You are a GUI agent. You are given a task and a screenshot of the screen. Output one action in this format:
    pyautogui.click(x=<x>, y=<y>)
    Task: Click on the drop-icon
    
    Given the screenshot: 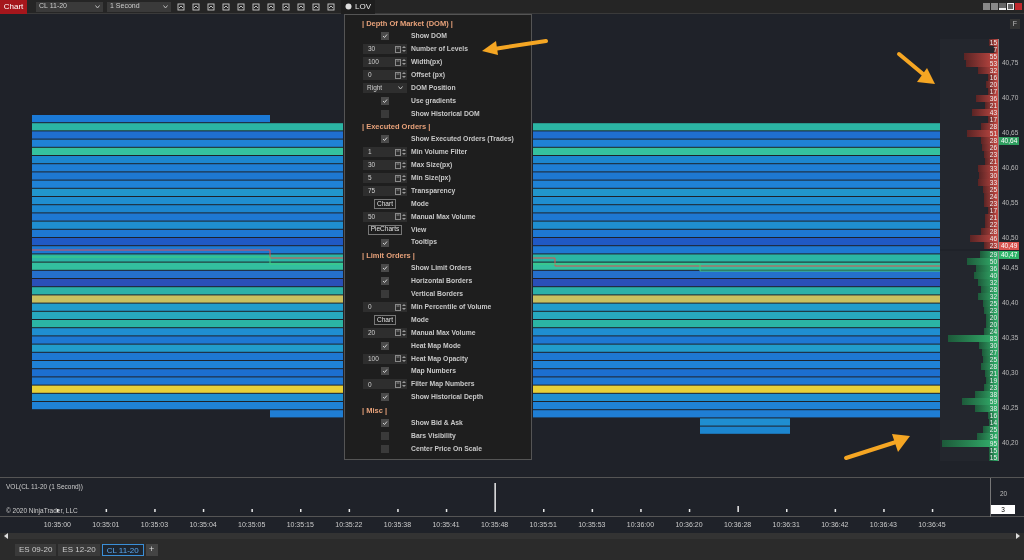 What is the action you would take?
    pyautogui.click(x=348, y=6)
    